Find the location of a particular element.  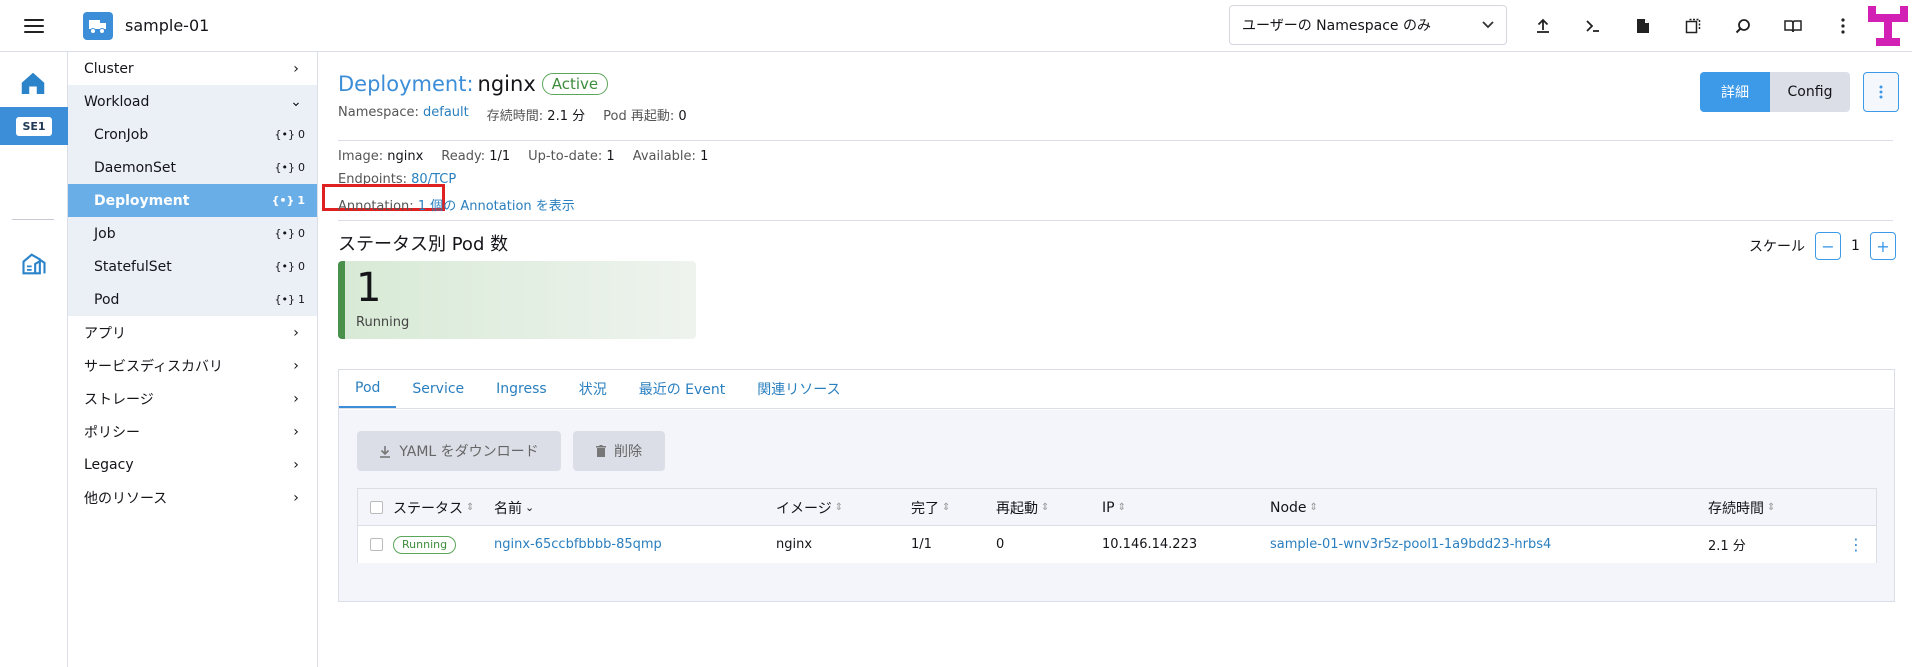

rail-cluster-label: SE1 is located at coordinates (34, 126).